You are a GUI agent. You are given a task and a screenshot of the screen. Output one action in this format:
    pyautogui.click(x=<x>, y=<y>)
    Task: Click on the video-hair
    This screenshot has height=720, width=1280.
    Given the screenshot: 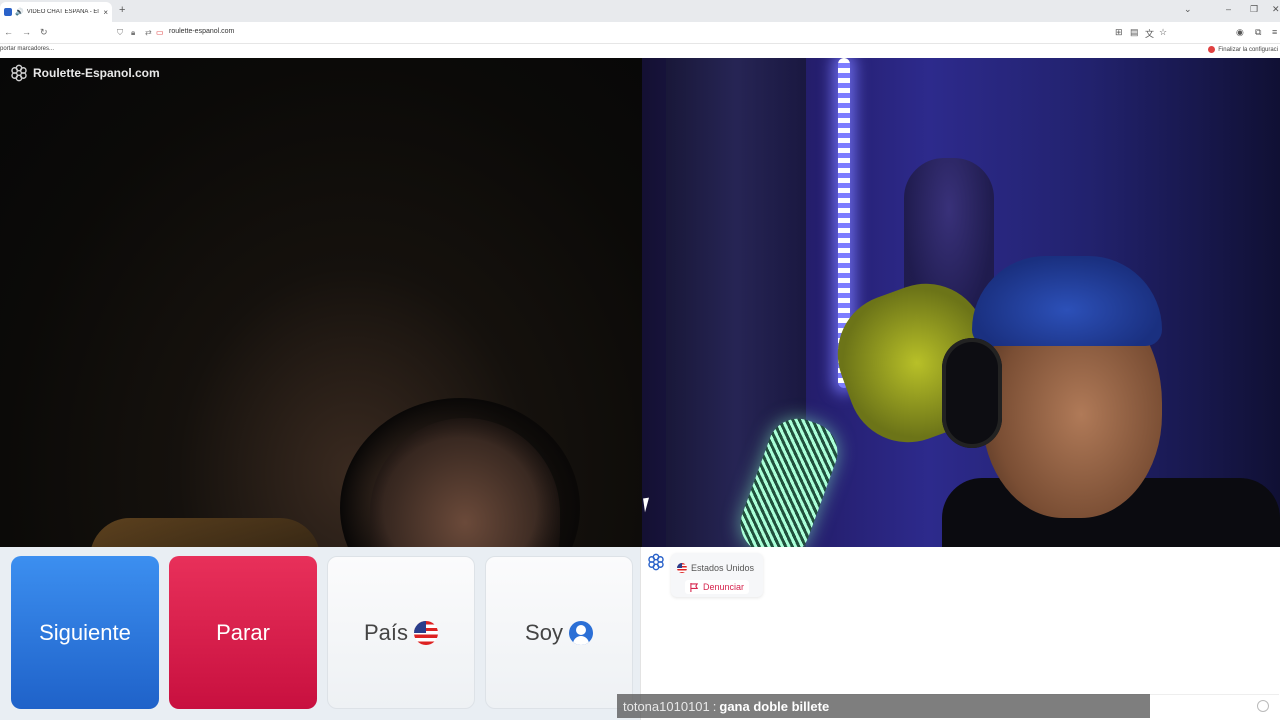 What is the action you would take?
    pyautogui.click(x=460, y=472)
    